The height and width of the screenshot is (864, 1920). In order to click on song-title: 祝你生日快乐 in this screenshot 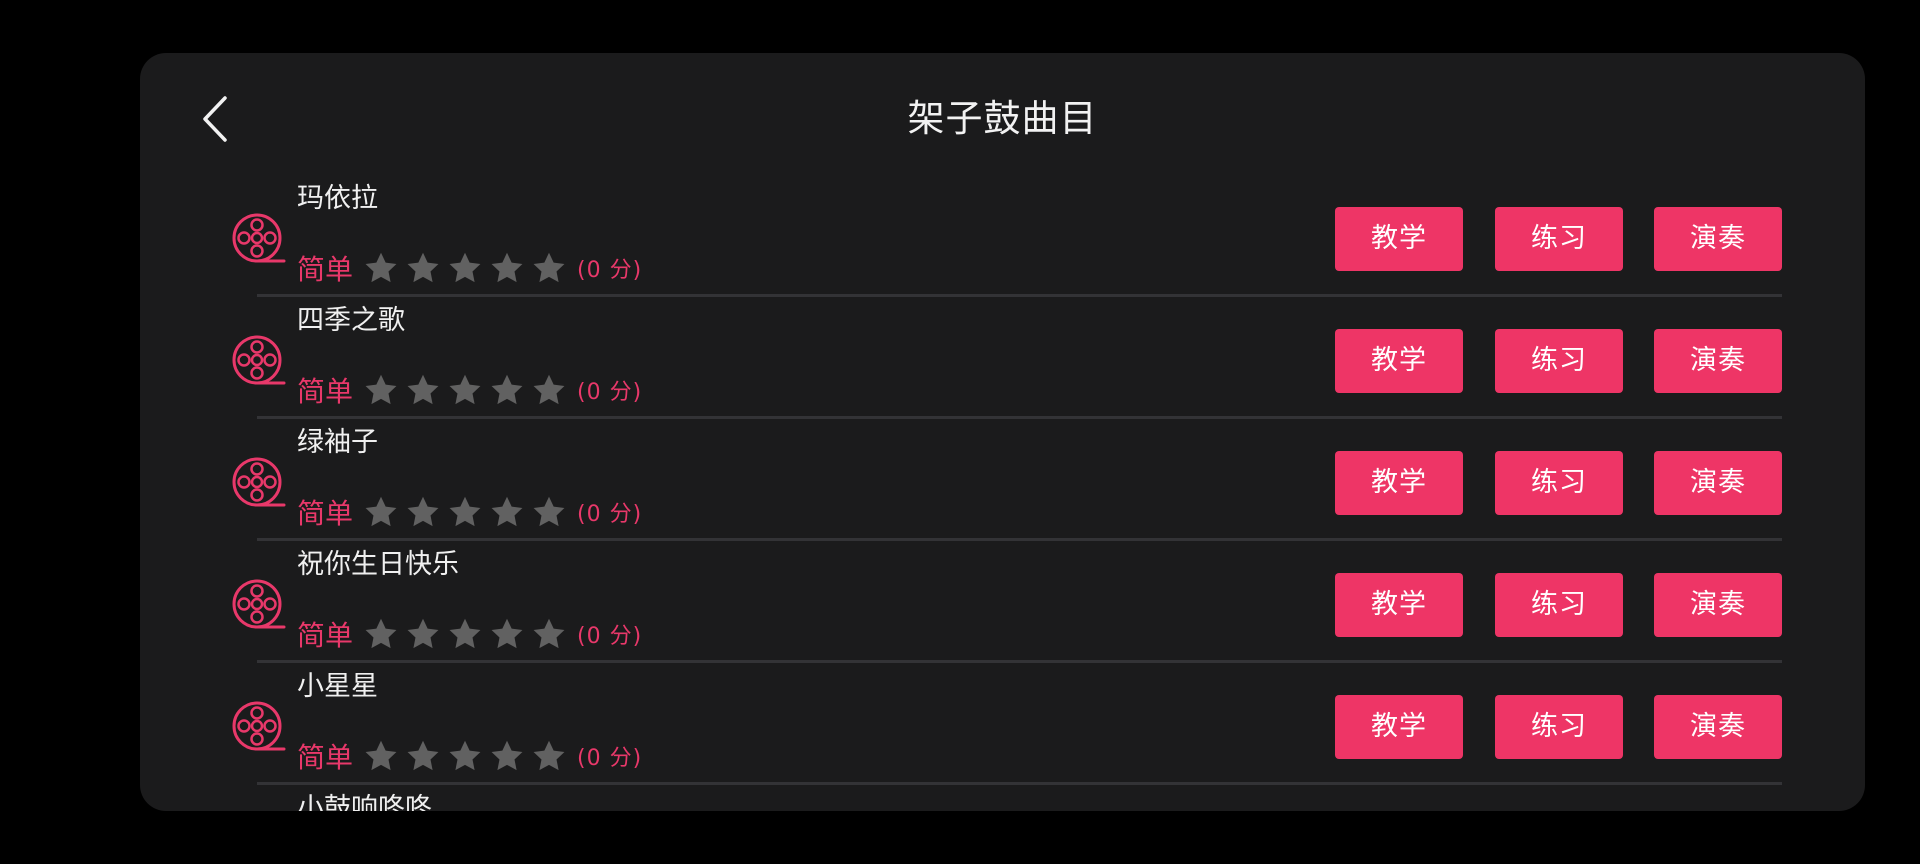, I will do `click(378, 564)`.